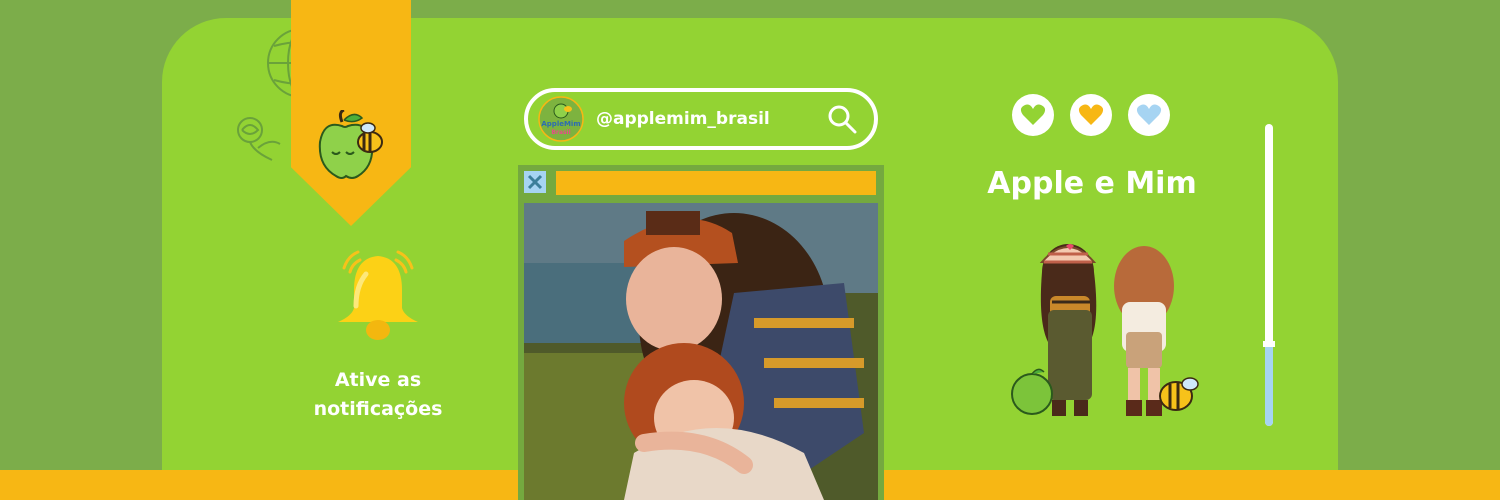  Describe the element at coordinates (378, 380) in the screenshot. I see `notification-line-1: Ative as` at that location.